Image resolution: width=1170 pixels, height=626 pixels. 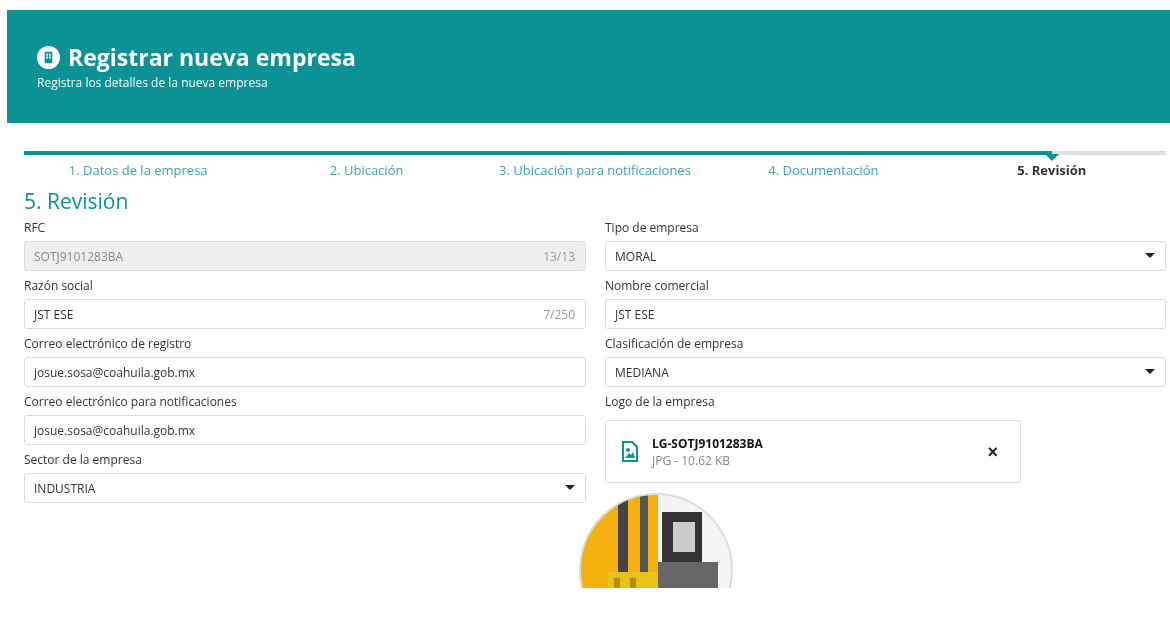 What do you see at coordinates (153, 82) in the screenshot?
I see `page-subtitle: Registra los detalles de la nueva empresa` at bounding box center [153, 82].